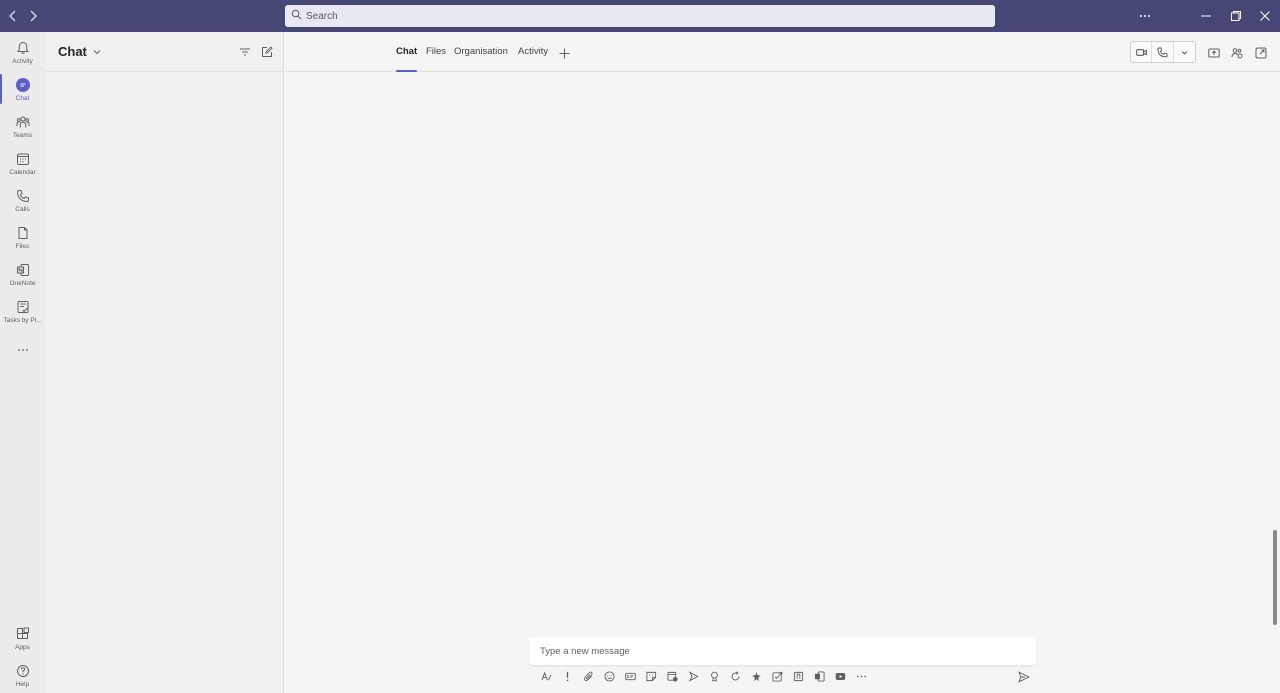 This screenshot has width=1280, height=693. I want to click on praise-icon, so click(714, 676).